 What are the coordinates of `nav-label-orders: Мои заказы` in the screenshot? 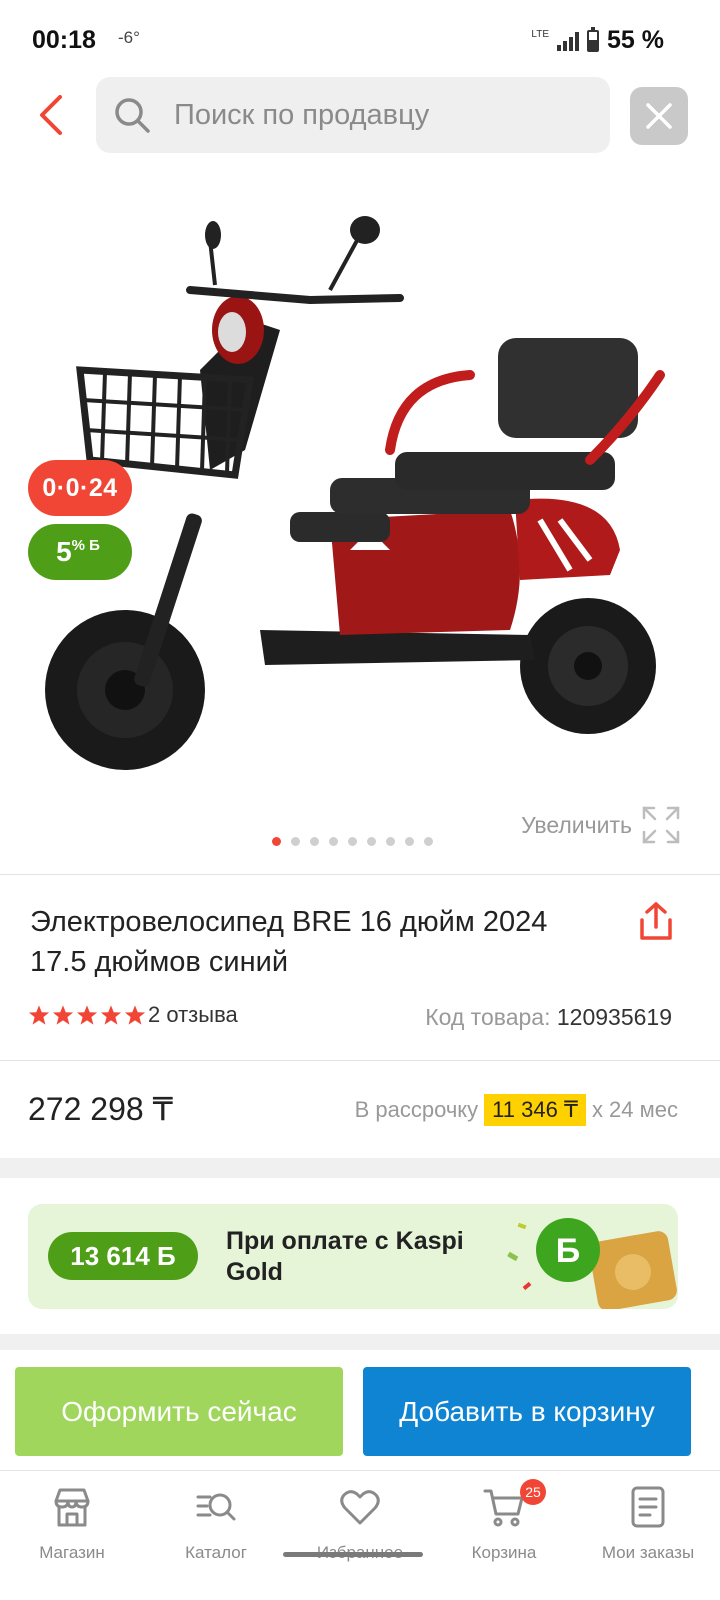 It's located at (648, 1552).